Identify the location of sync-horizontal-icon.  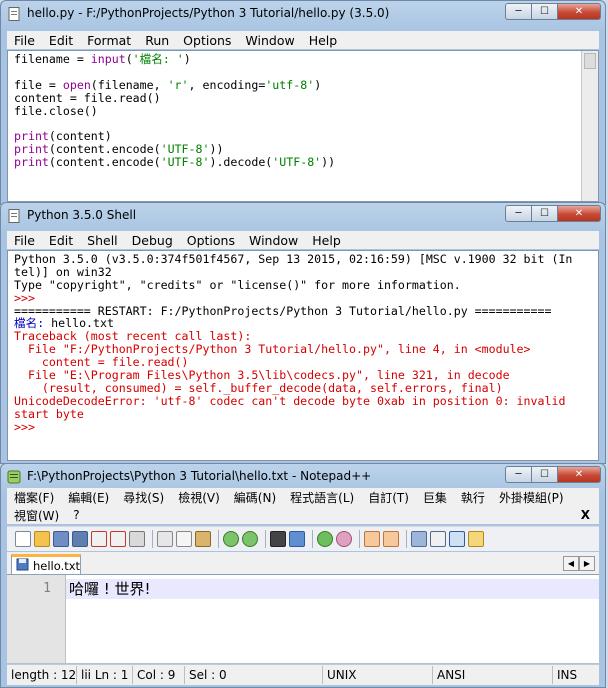
(391, 539).